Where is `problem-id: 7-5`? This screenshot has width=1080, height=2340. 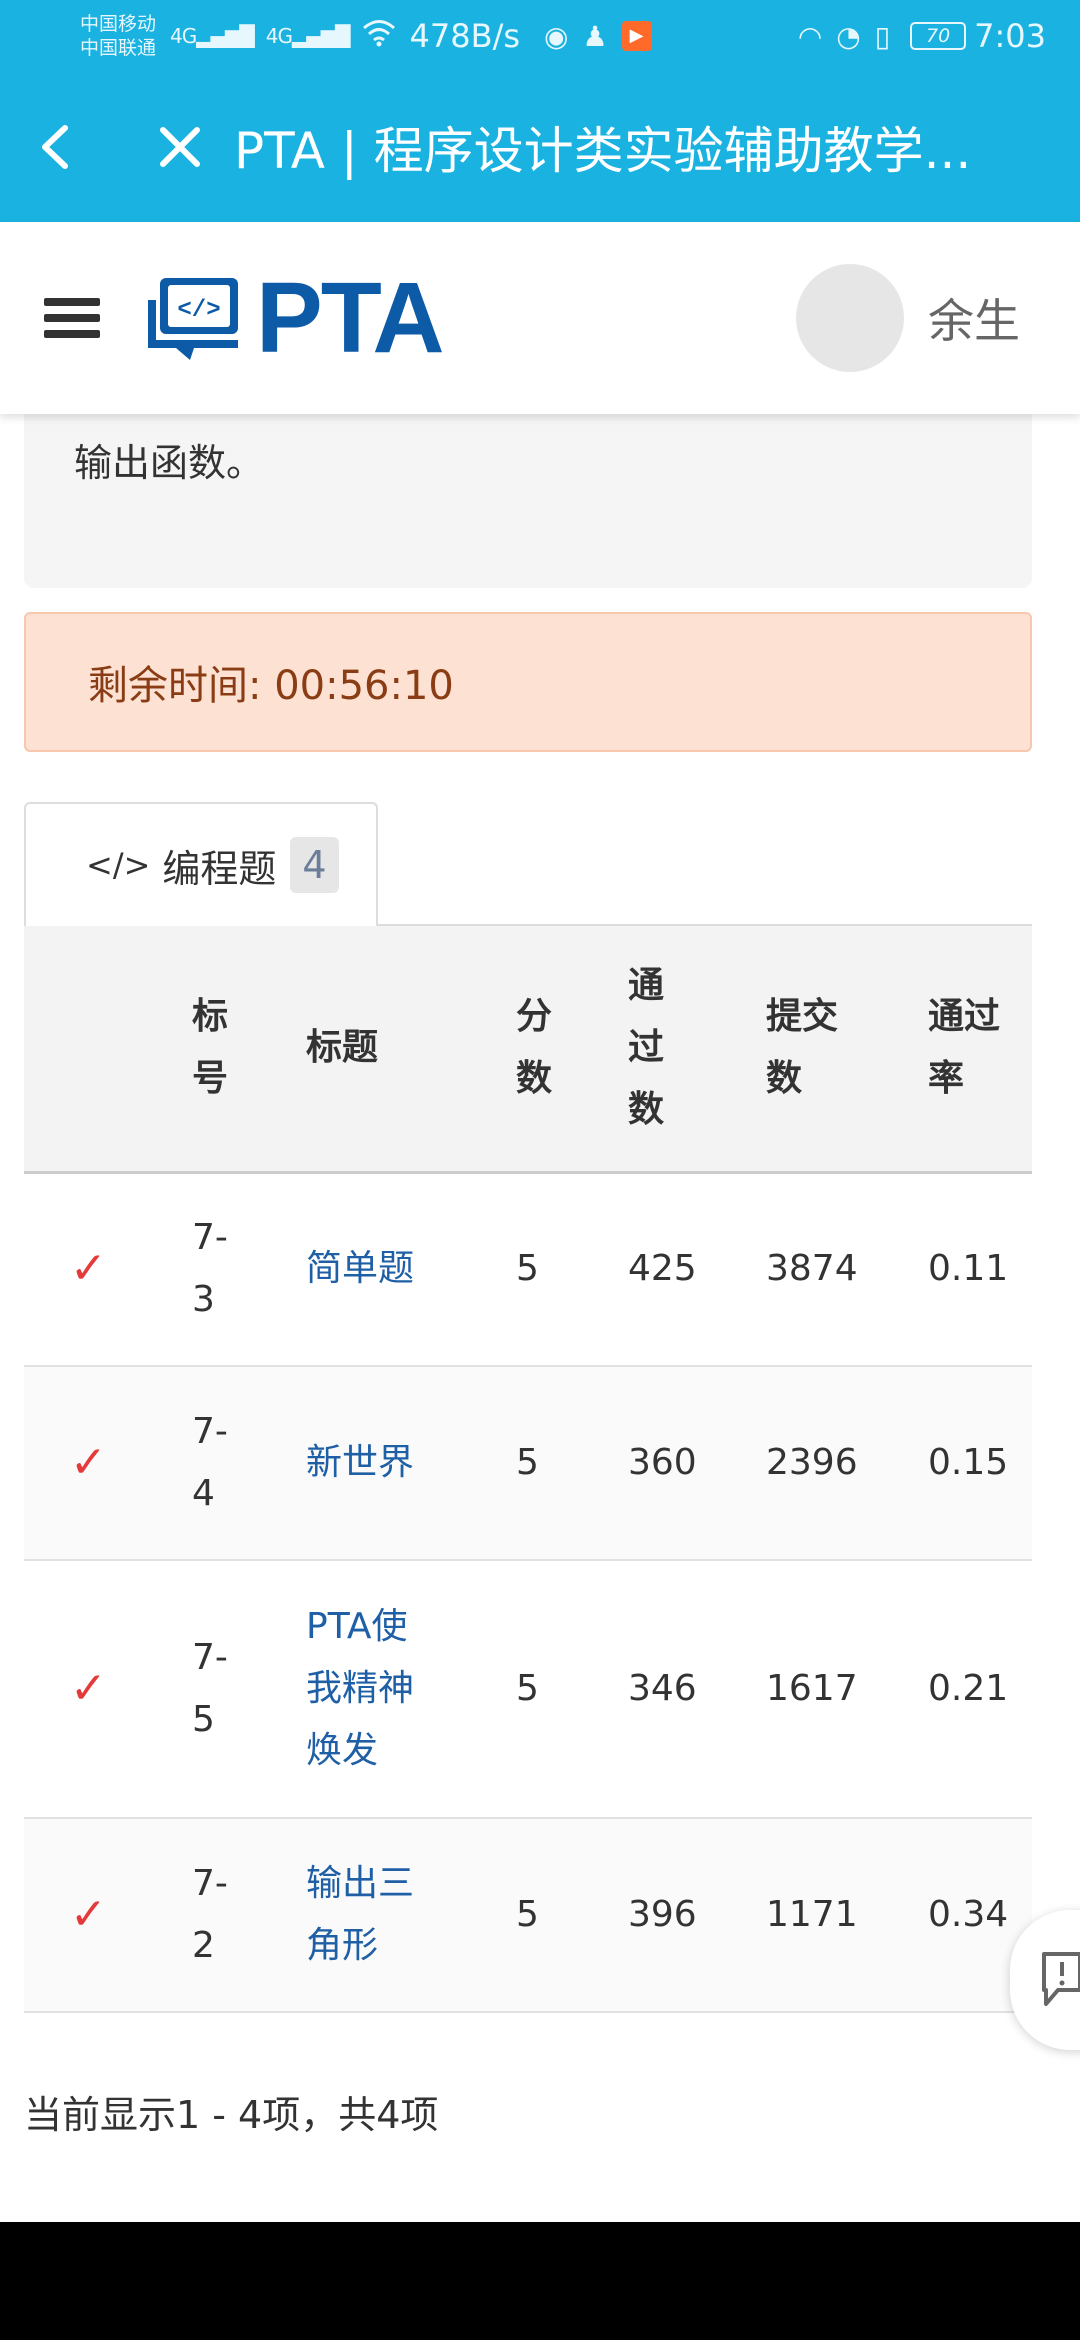
problem-id: 7-5 is located at coordinates (241, 1689).